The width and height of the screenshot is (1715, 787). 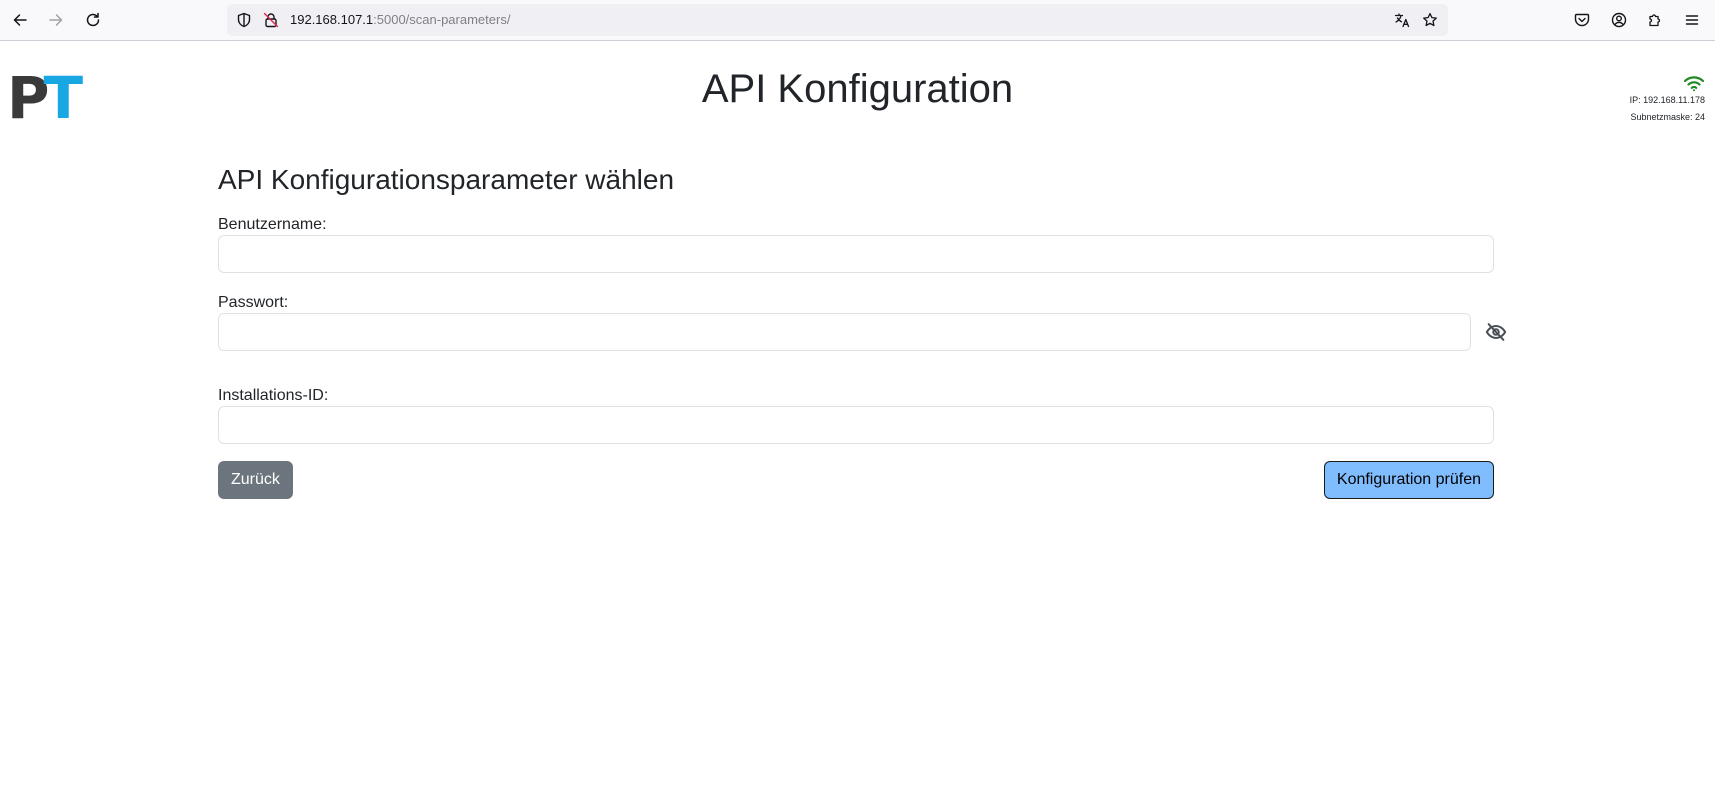 I want to click on insecure-lock-icon, so click(x=271, y=20).